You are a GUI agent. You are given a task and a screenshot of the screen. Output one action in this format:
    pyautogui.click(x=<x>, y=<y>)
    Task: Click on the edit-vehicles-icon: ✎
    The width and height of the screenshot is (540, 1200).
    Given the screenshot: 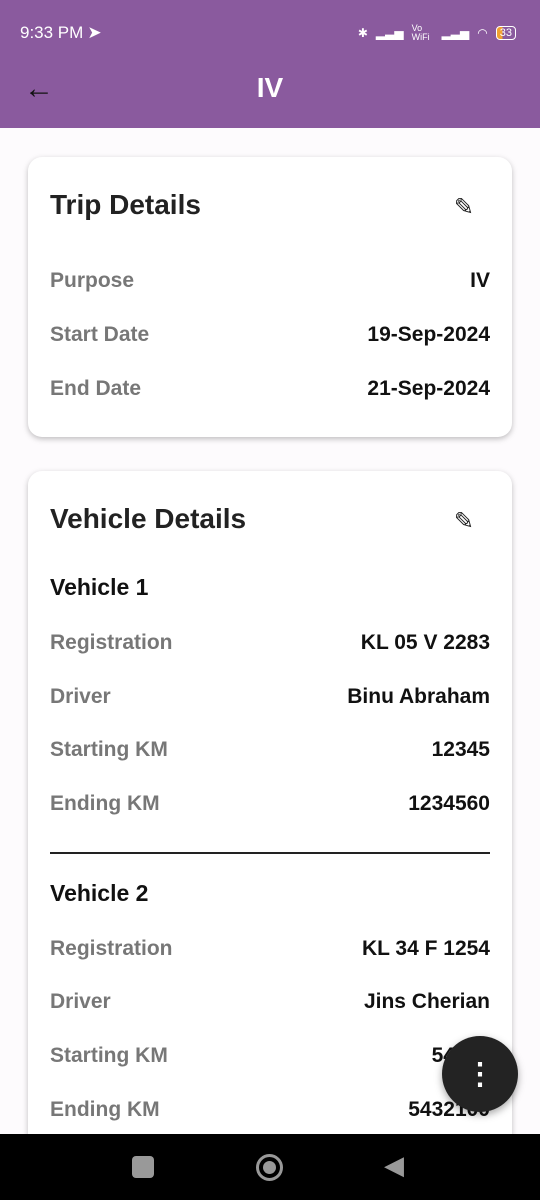 What is the action you would take?
    pyautogui.click(x=464, y=521)
    